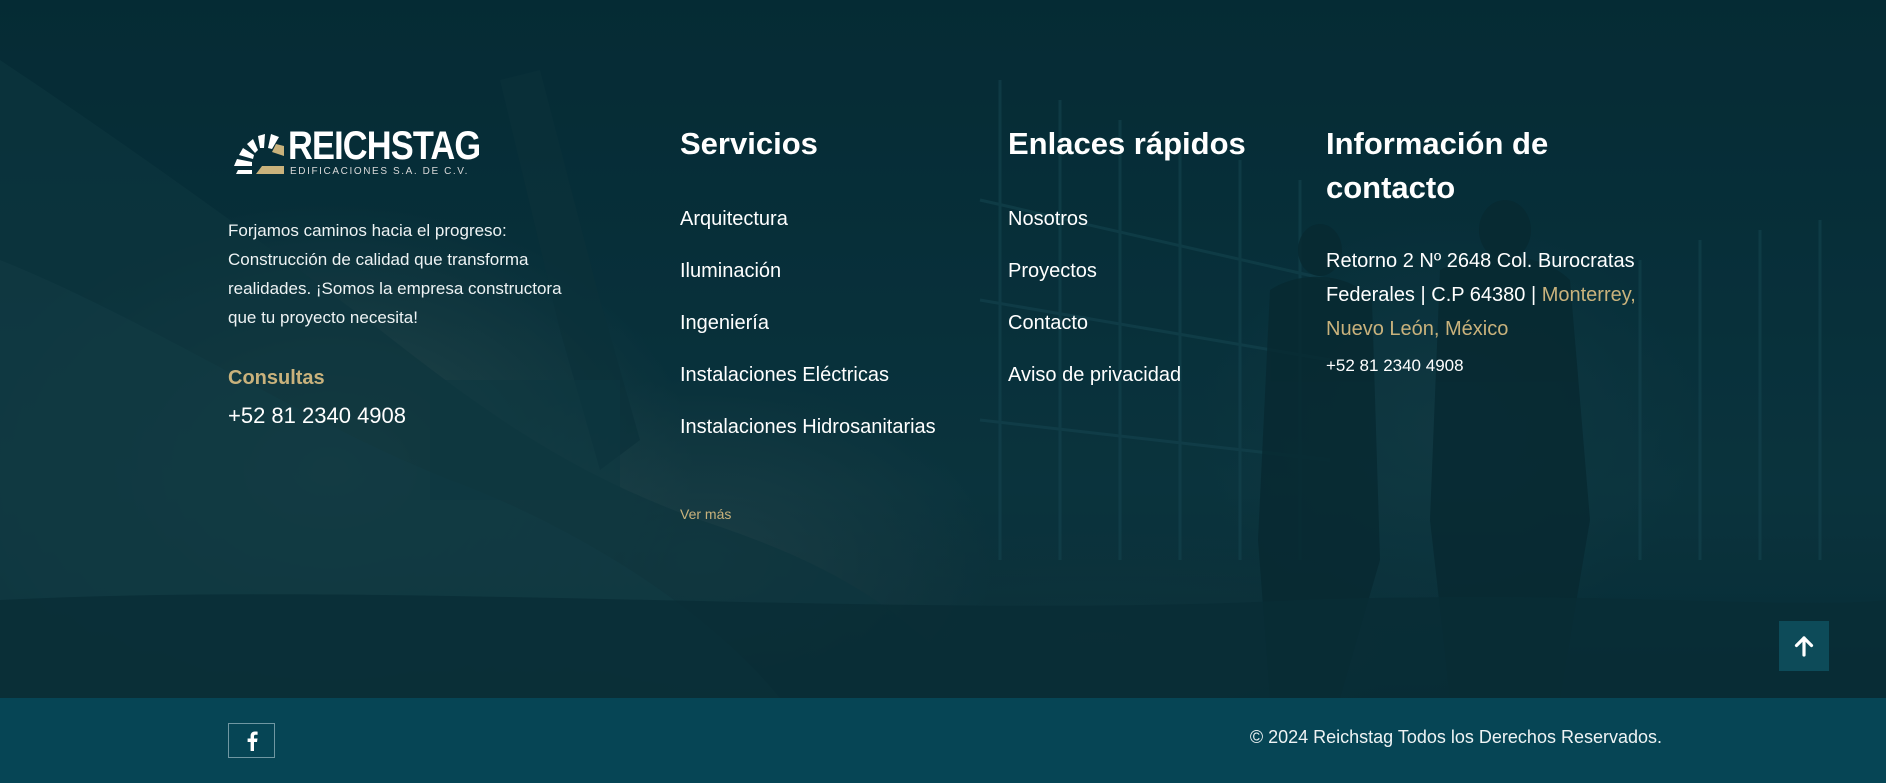  What do you see at coordinates (810, 323) in the screenshot?
I see `service-link-ingenieria: Ingeniería` at bounding box center [810, 323].